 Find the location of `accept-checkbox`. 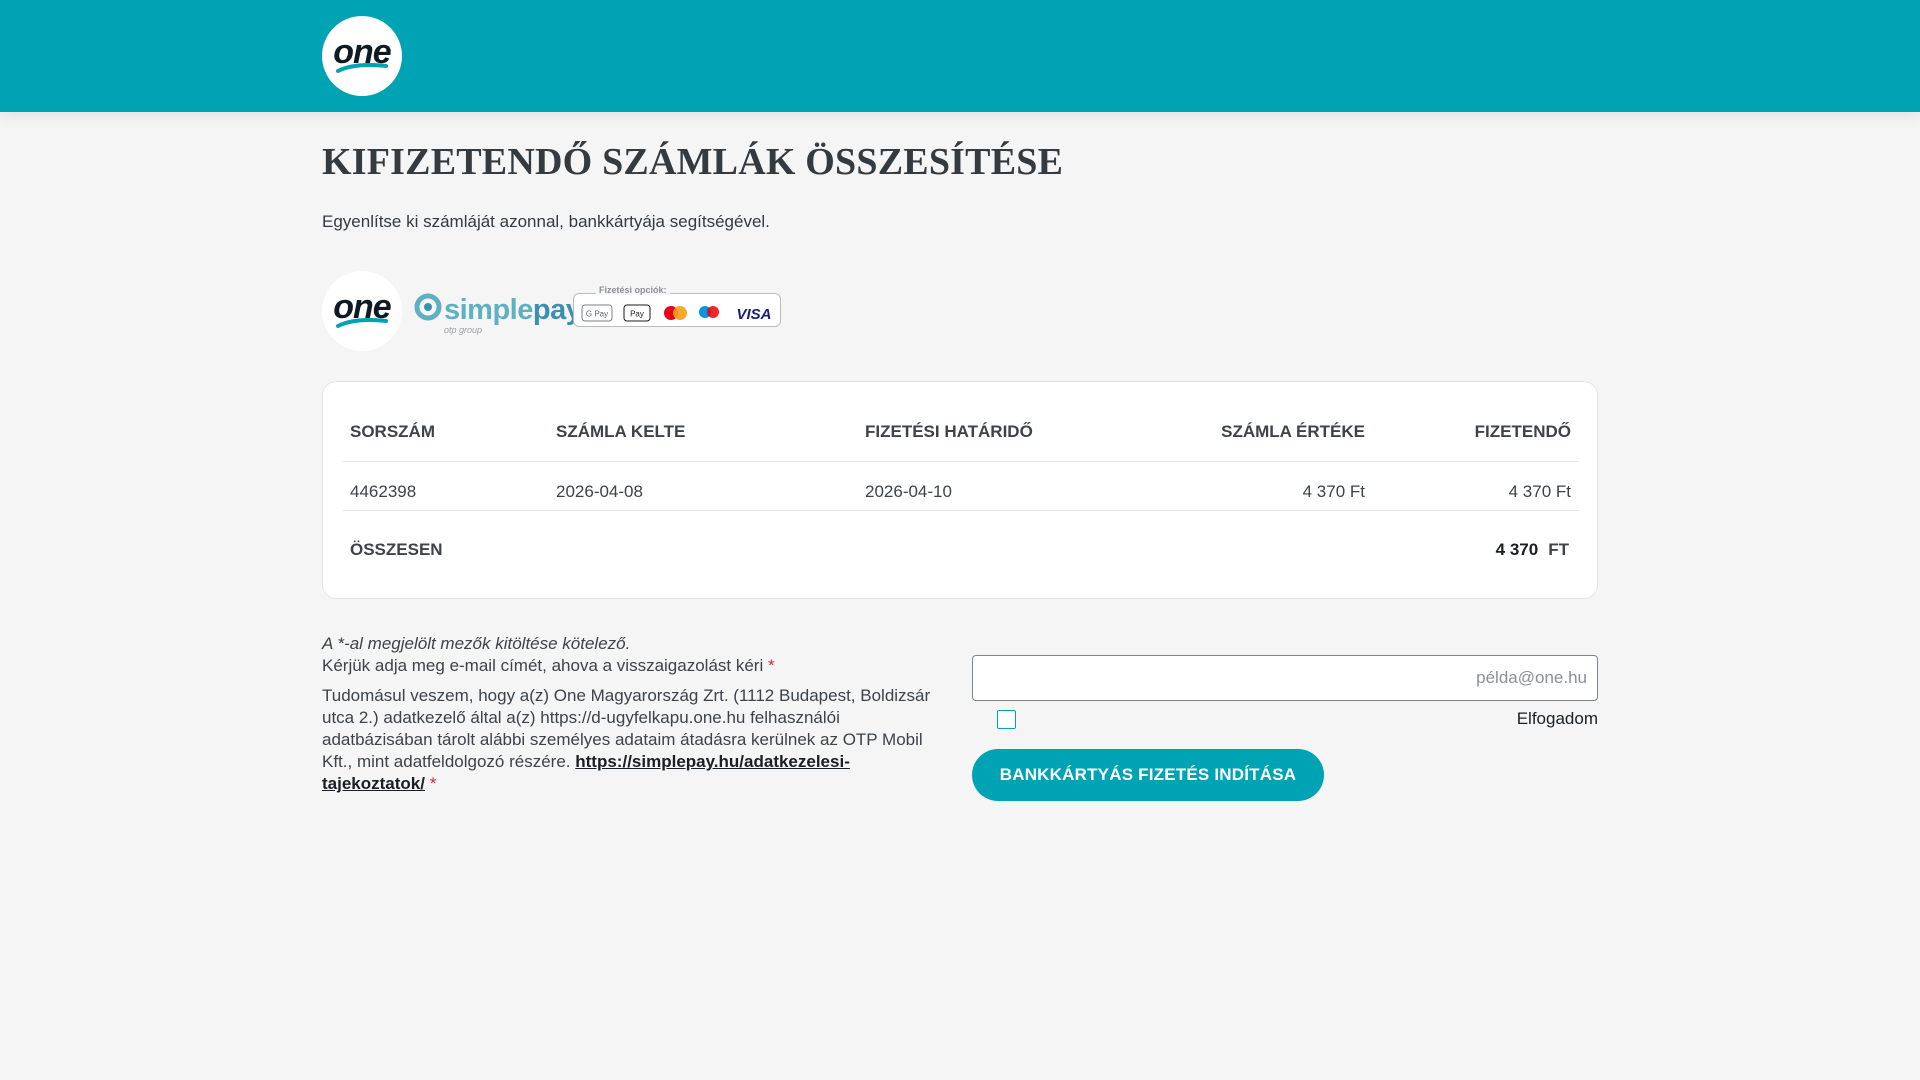

accept-checkbox is located at coordinates (1006, 719).